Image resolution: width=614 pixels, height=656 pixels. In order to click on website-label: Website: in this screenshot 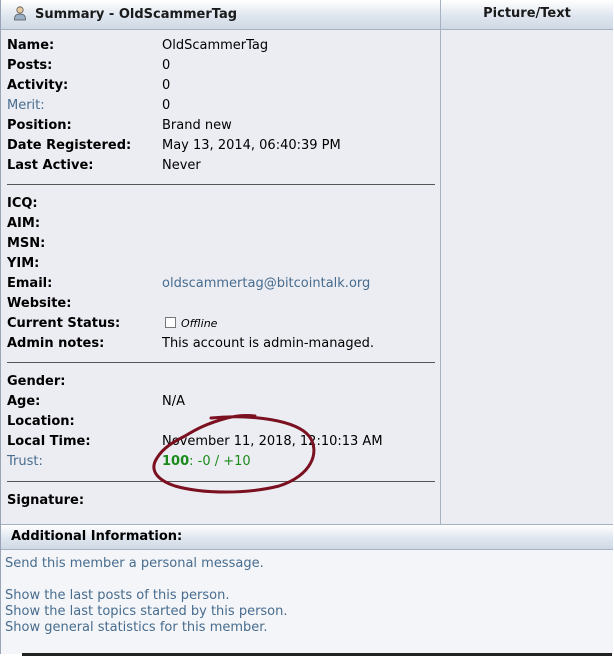, I will do `click(39, 303)`.